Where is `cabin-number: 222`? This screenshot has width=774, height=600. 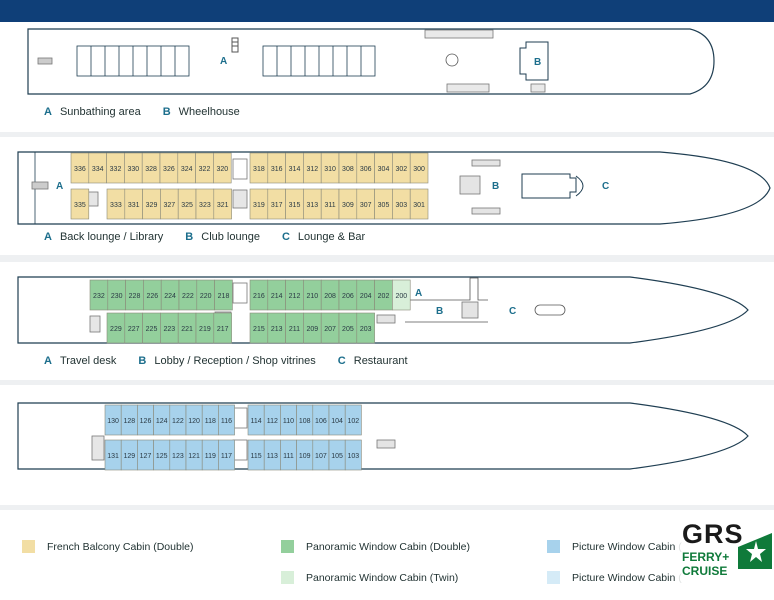
cabin-number: 222 is located at coordinates (188, 296).